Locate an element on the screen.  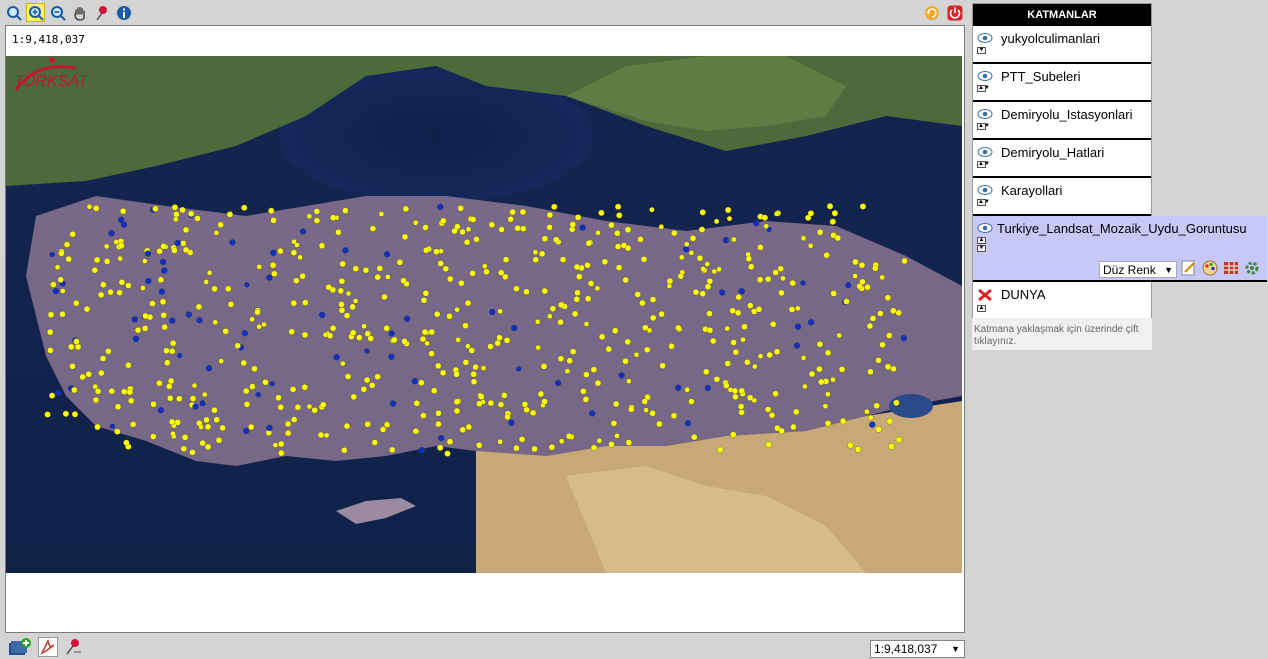
add-marker-button is located at coordinates (101, 12).